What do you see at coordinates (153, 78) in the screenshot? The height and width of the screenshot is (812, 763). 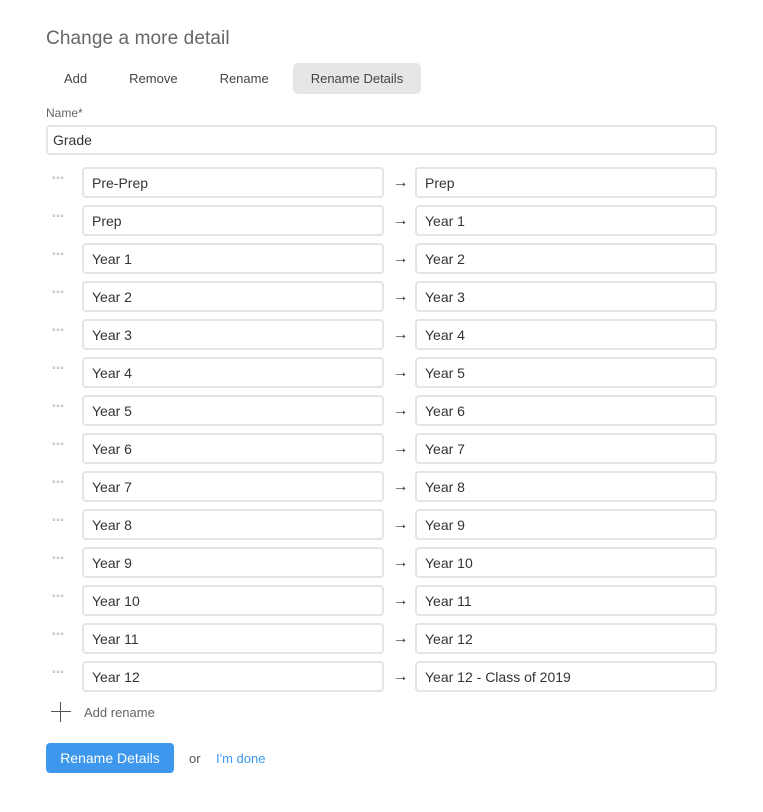 I see `tab-remove: Remove` at bounding box center [153, 78].